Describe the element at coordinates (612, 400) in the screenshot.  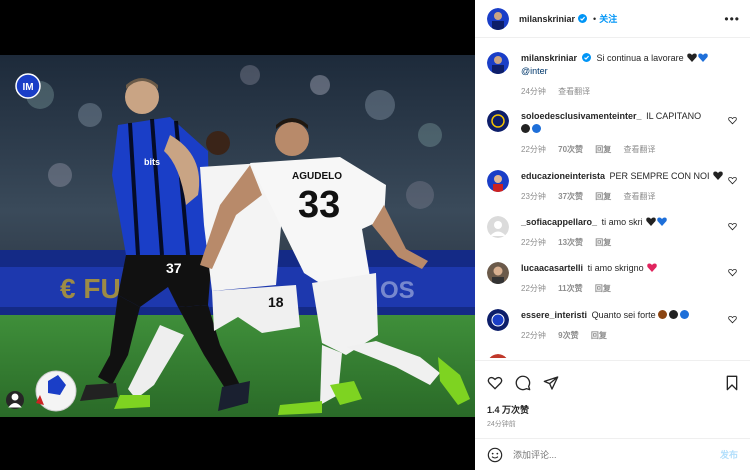
I see `post-actions: 1.4 万次赞 24分钟前` at that location.